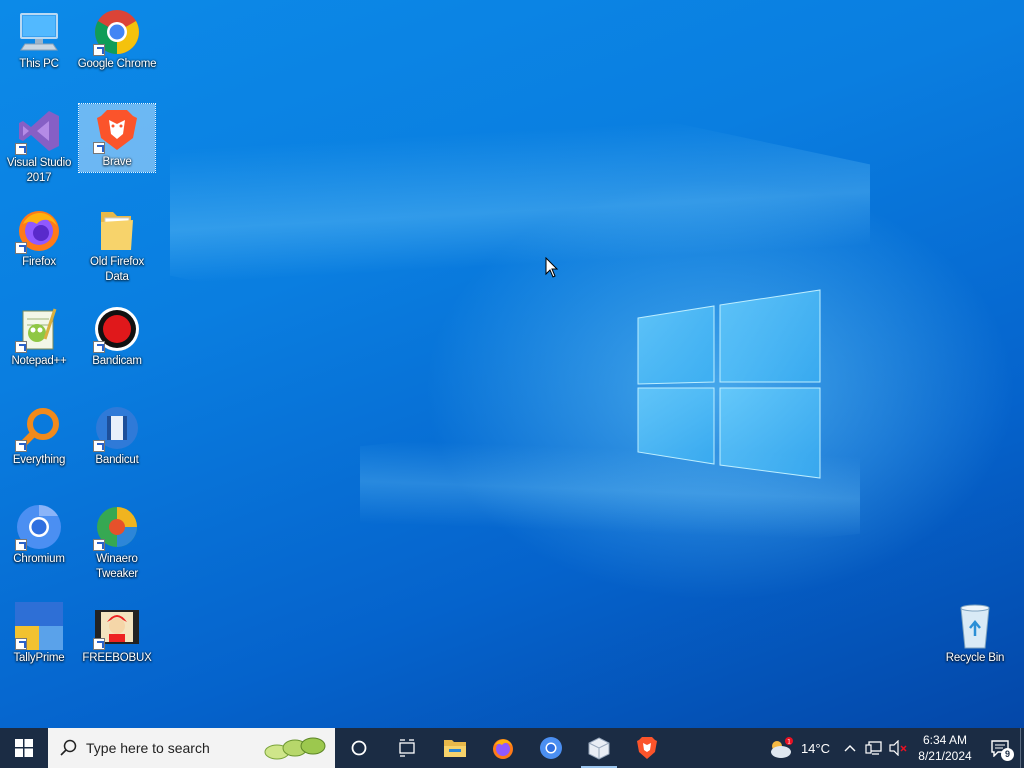 The width and height of the screenshot is (1024, 768). Describe the element at coordinates (945, 748) in the screenshot. I see `taskbar-clock: 6:34 AM 8/21/2024` at that location.